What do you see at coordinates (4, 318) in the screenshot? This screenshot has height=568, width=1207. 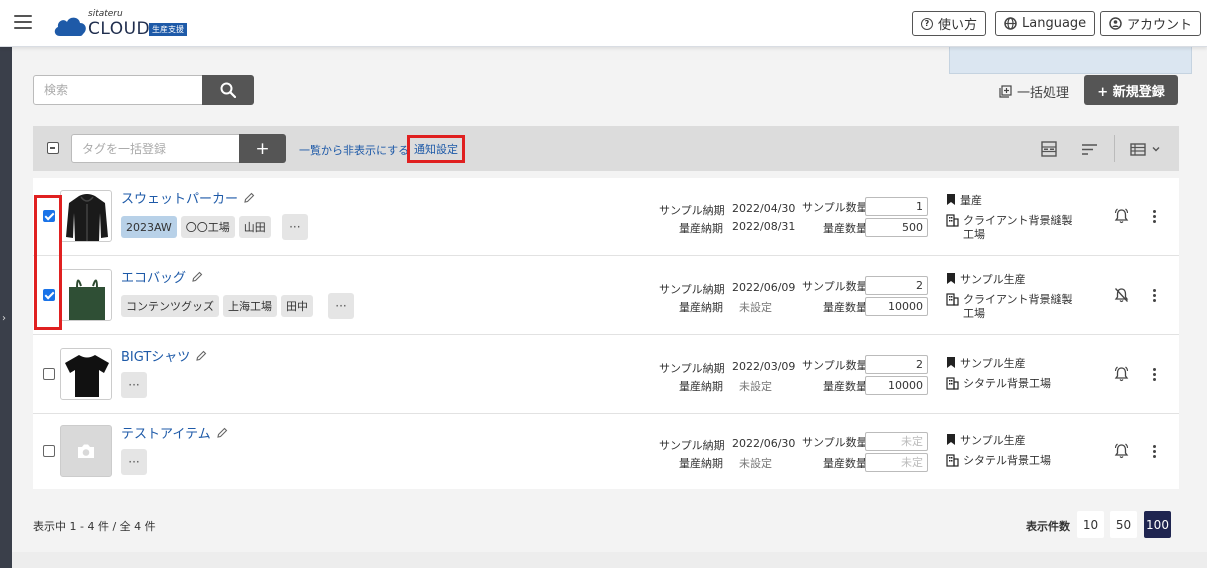 I see `chevron-right-icon: ›` at bounding box center [4, 318].